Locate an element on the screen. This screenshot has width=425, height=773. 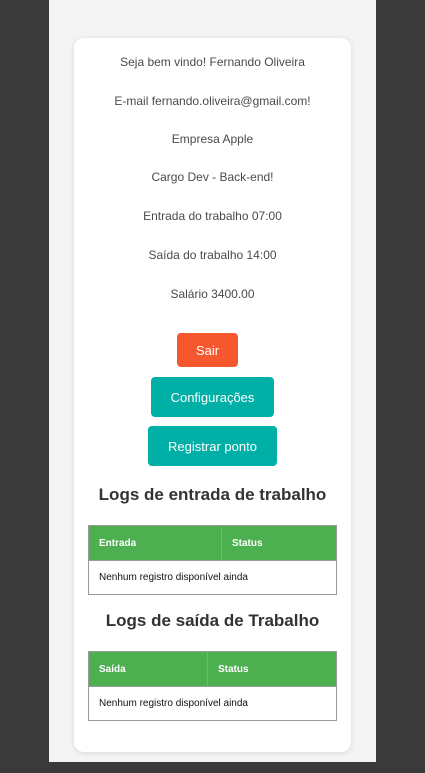
exit-time-text: Saída do trabalho 14:00 is located at coordinates (212, 255).